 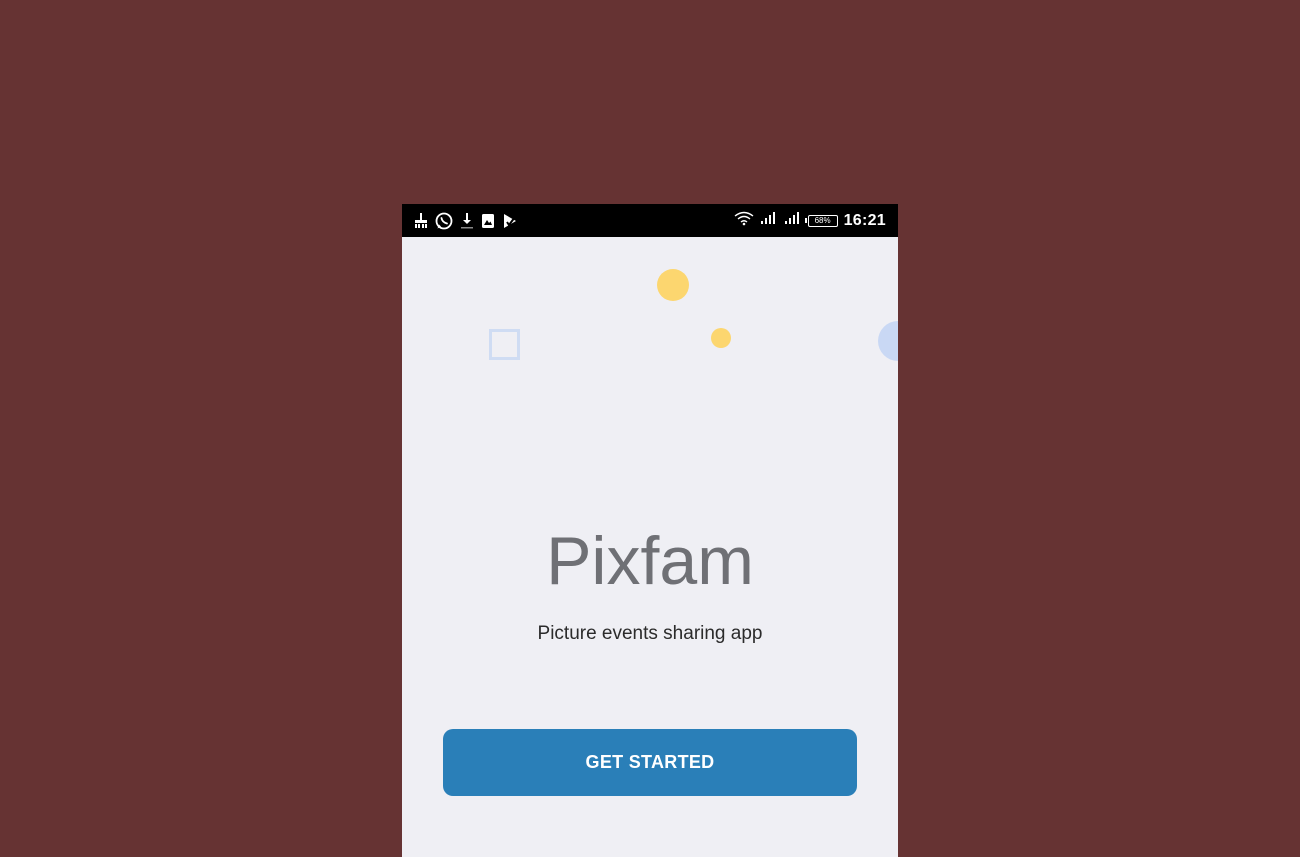 What do you see at coordinates (510, 221) in the screenshot?
I see `play-store-icon` at bounding box center [510, 221].